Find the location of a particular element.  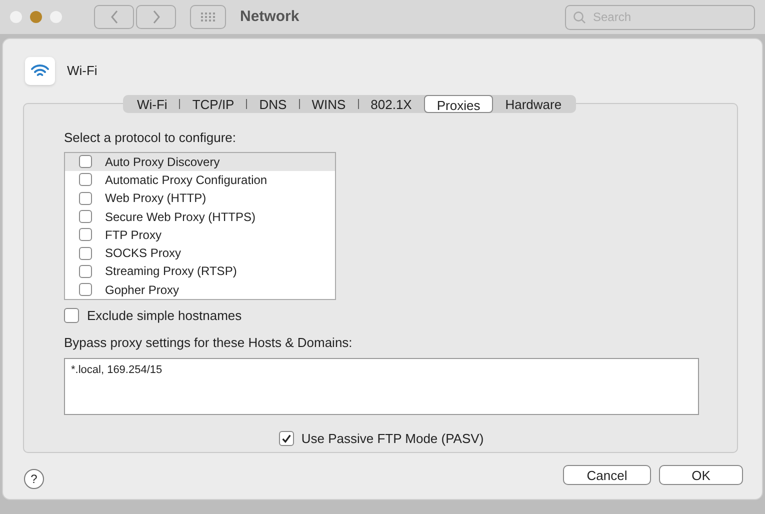

back-button is located at coordinates (114, 17).